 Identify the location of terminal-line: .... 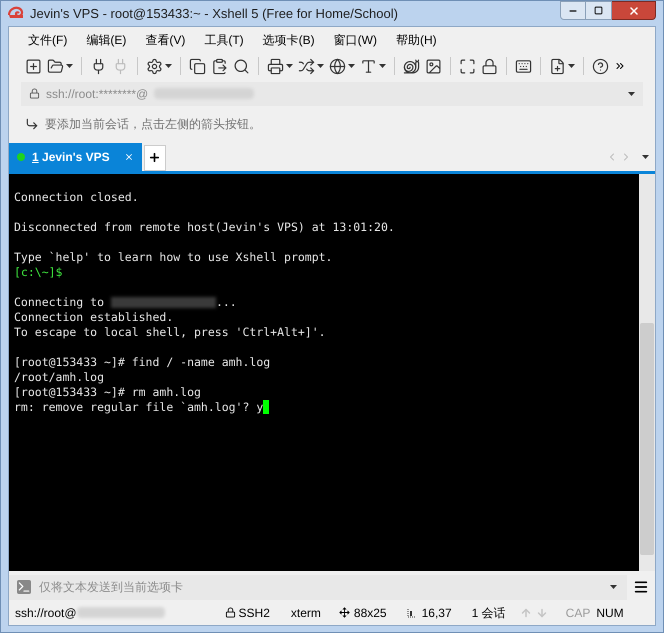
(226, 302).